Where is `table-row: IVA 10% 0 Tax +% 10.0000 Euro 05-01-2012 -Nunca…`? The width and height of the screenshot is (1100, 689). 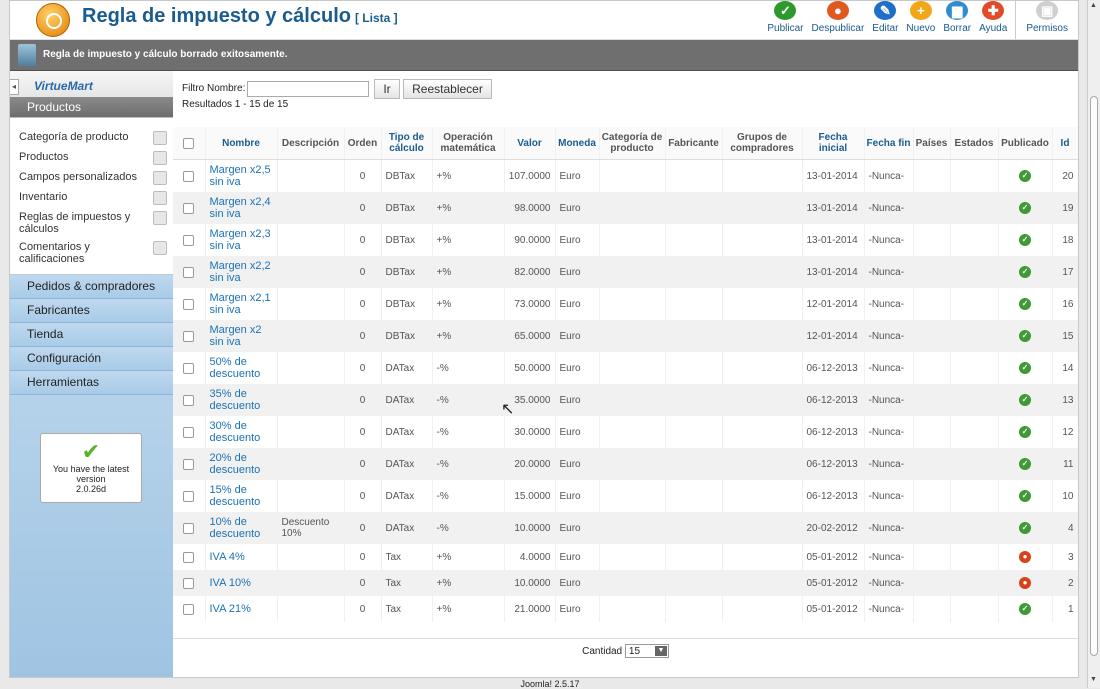
table-row: IVA 10% 0 Tax +% 10.0000 Euro 05-01-2012 -Nunca… is located at coordinates (625, 583).